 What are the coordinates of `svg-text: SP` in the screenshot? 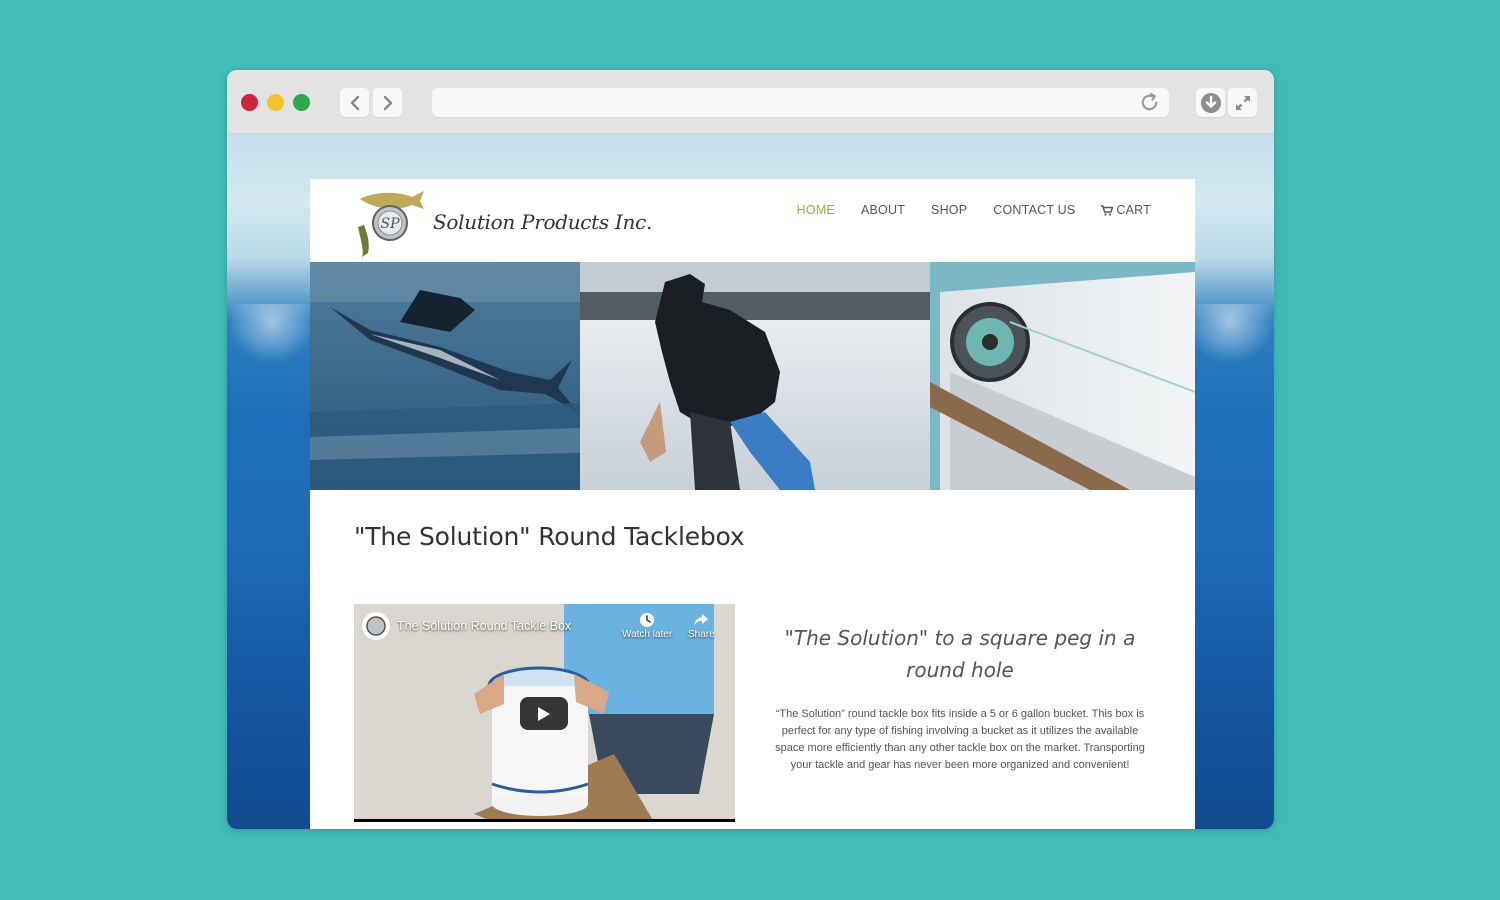 It's located at (390, 224).